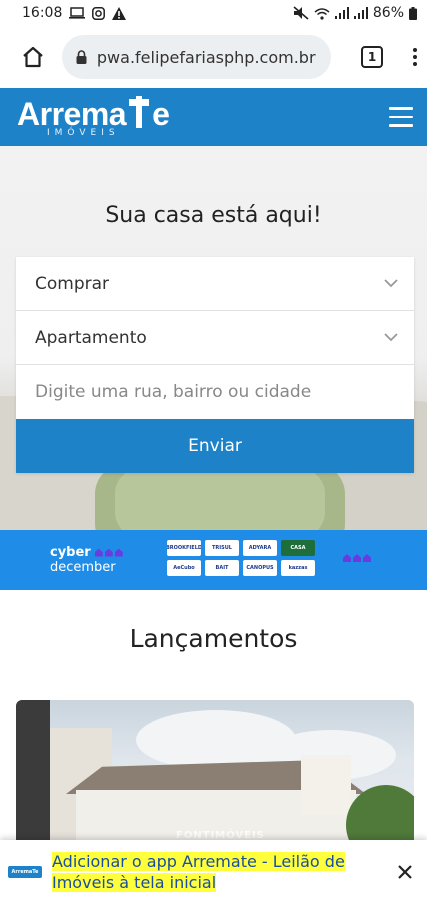 The image size is (427, 904). What do you see at coordinates (83, 133) in the screenshot?
I see `logo-subtitle: IMÓVEIS` at bounding box center [83, 133].